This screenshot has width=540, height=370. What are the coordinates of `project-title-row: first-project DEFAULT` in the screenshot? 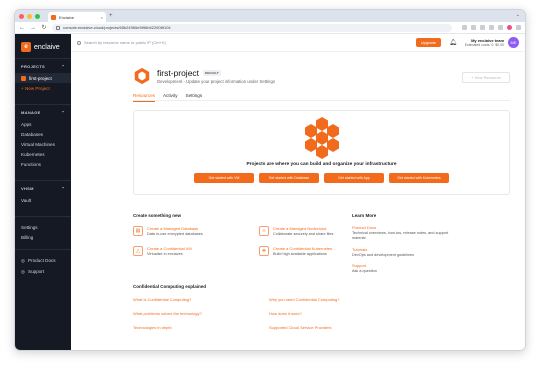 It's located at (216, 73).